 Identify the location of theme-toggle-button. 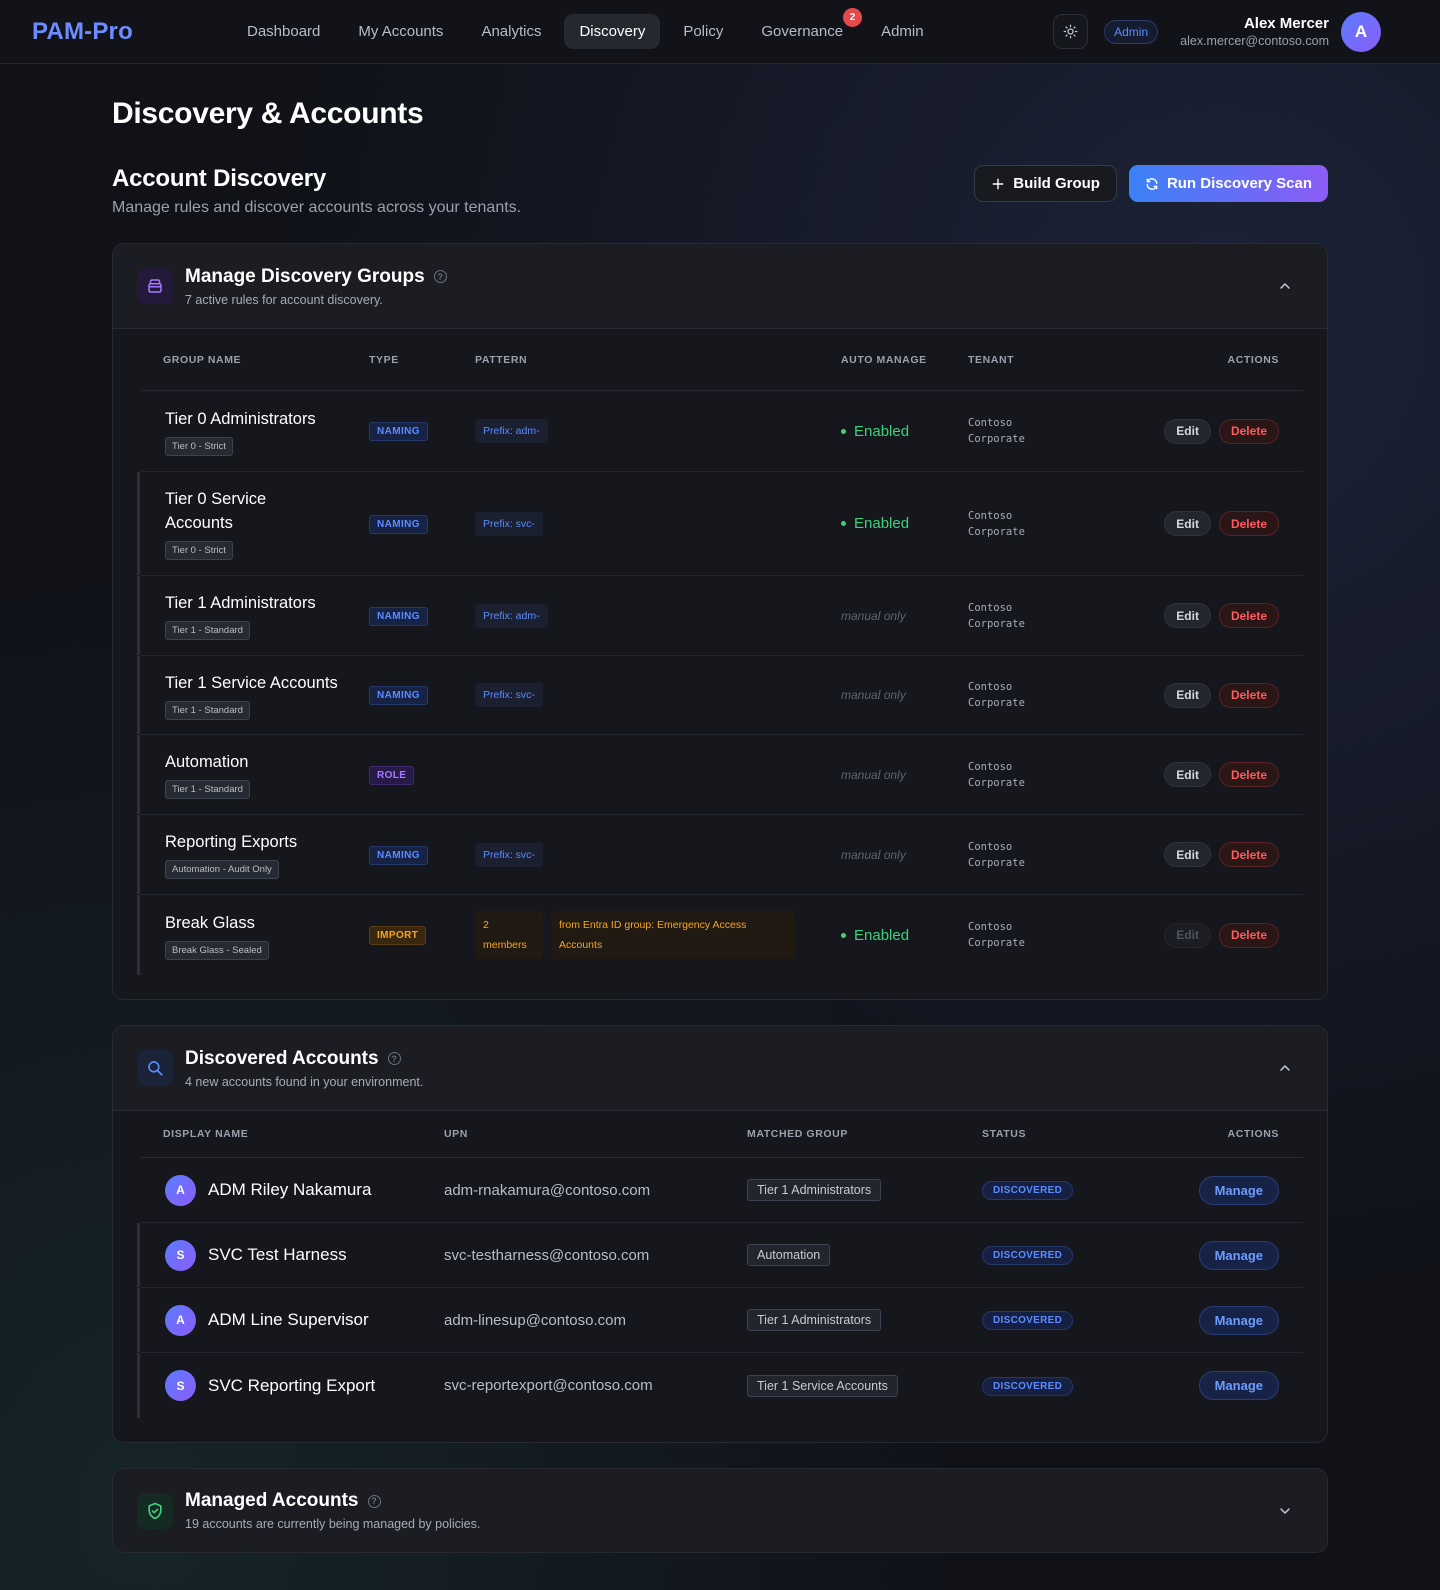
(1071, 31).